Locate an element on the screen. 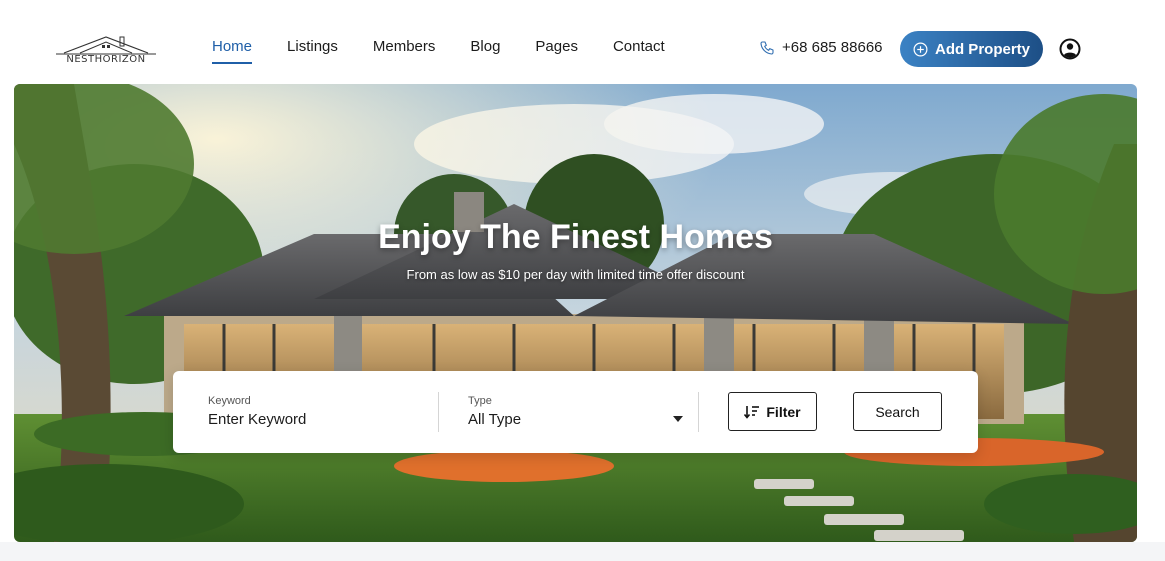 The height and width of the screenshot is (561, 1165). house-logo-icon is located at coordinates (106, 45).